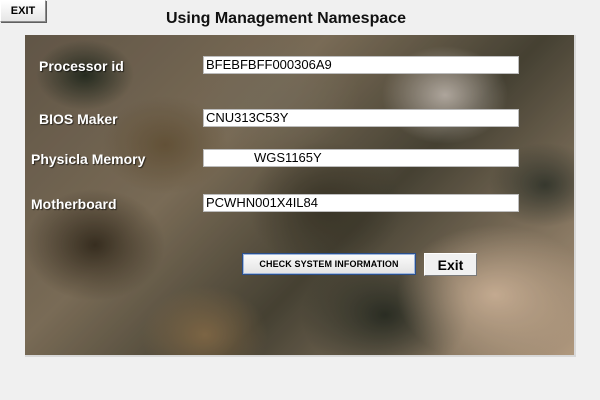 The width and height of the screenshot is (600, 400). Describe the element at coordinates (286, 18) in the screenshot. I see `window-title: Using Management Namespace` at that location.